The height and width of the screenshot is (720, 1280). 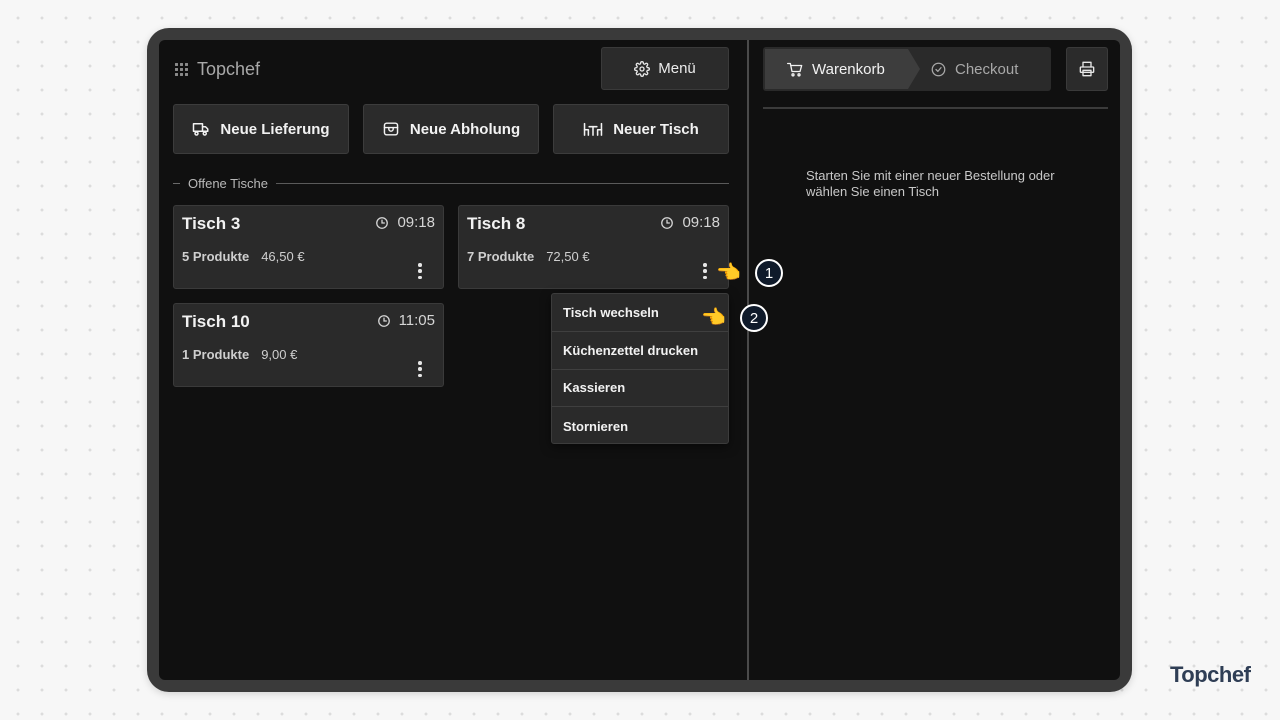 I want to click on print-button, so click(x=1087, y=69).